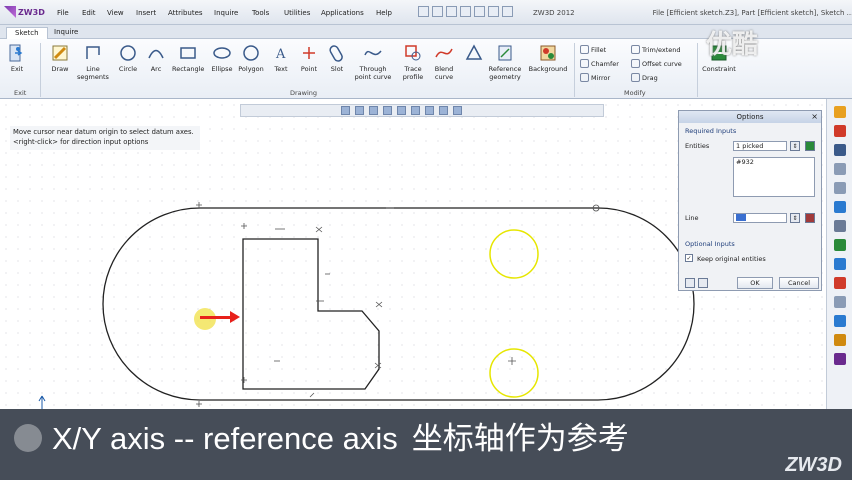  What do you see at coordinates (635, 63) in the screenshot?
I see `offset-icon` at bounding box center [635, 63].